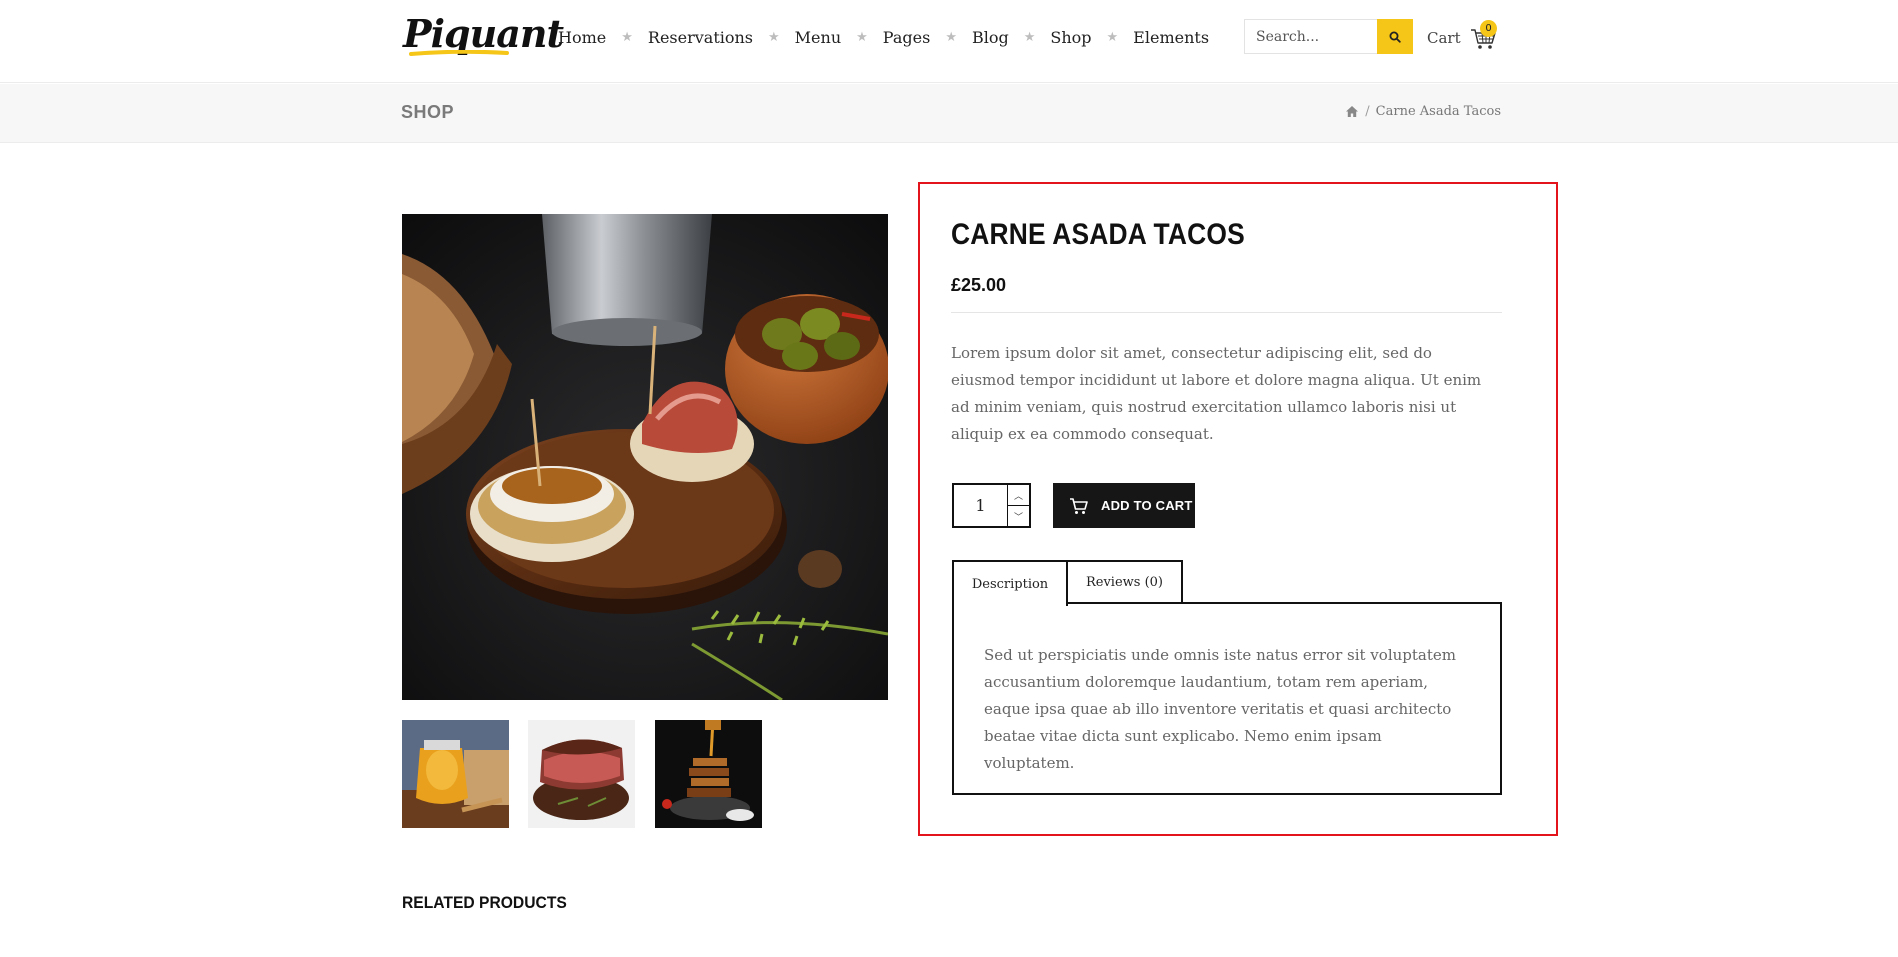 The width and height of the screenshot is (1898, 957). I want to click on cart-icon, so click(1079, 505).